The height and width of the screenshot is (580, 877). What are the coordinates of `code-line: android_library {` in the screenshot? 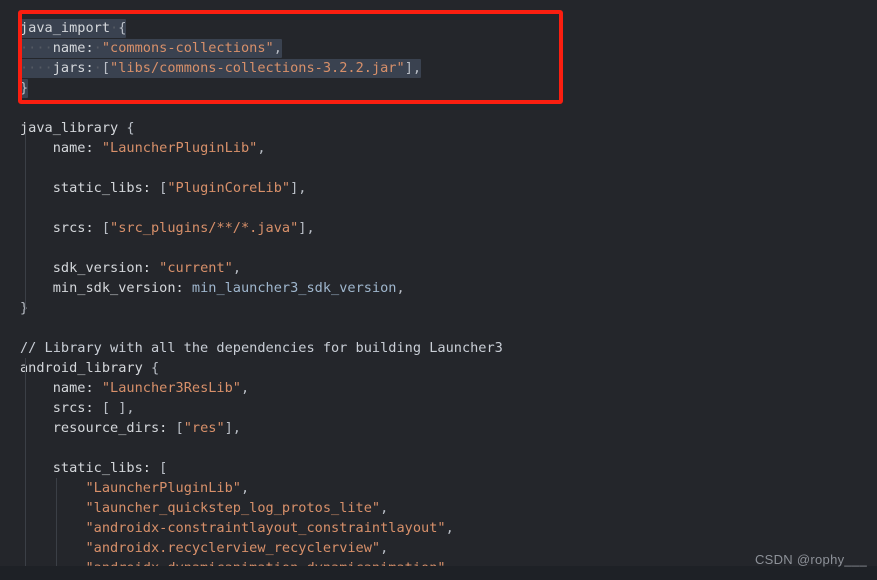 It's located at (89, 368).